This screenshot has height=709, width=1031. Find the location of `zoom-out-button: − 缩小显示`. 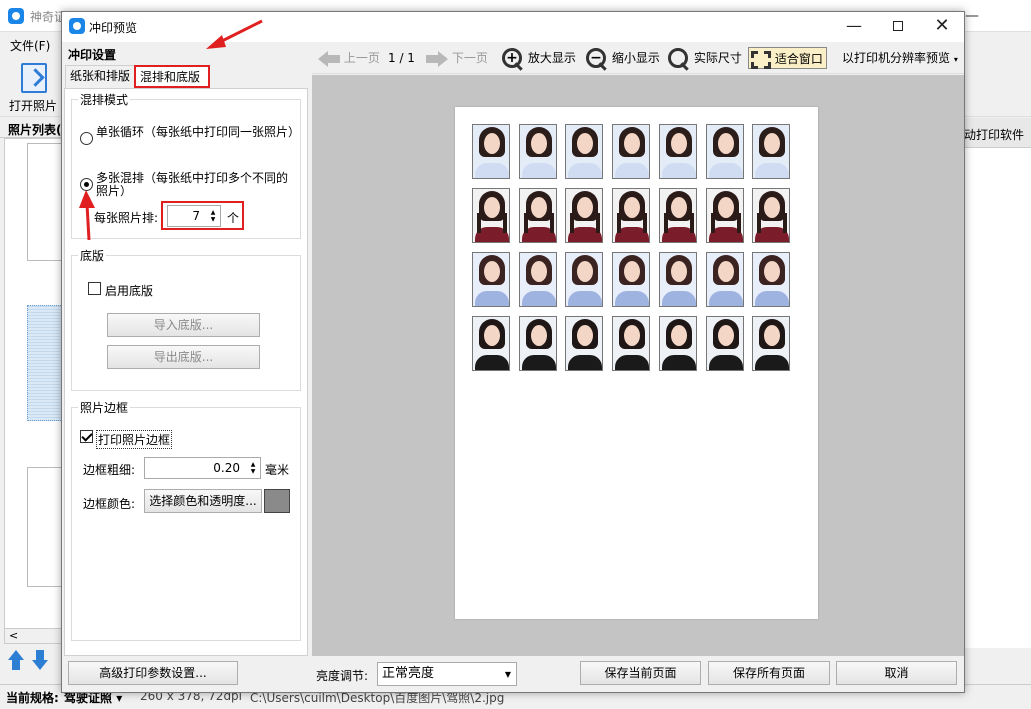

zoom-out-button: − 缩小显示 is located at coordinates (623, 58).